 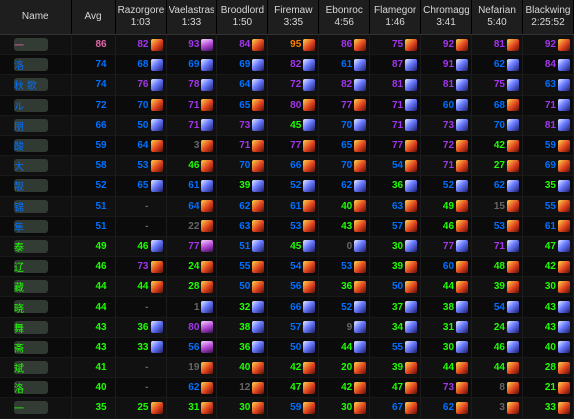 I want to click on player-name-cell: 斌, so click(x=36, y=368).